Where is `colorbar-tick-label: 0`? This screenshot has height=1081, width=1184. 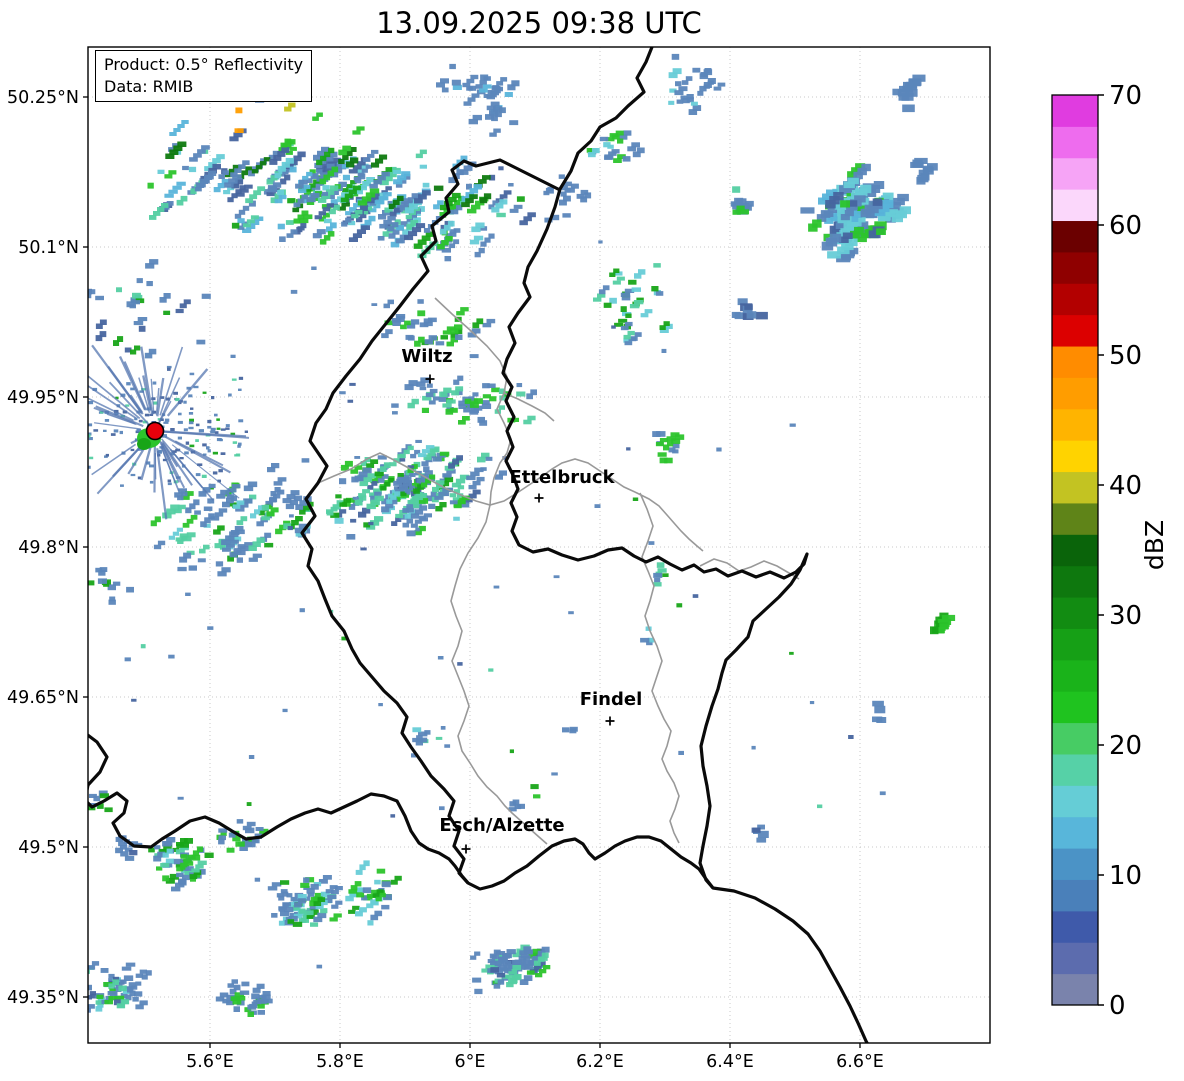
colorbar-tick-label: 0 is located at coordinates (1117, 1006).